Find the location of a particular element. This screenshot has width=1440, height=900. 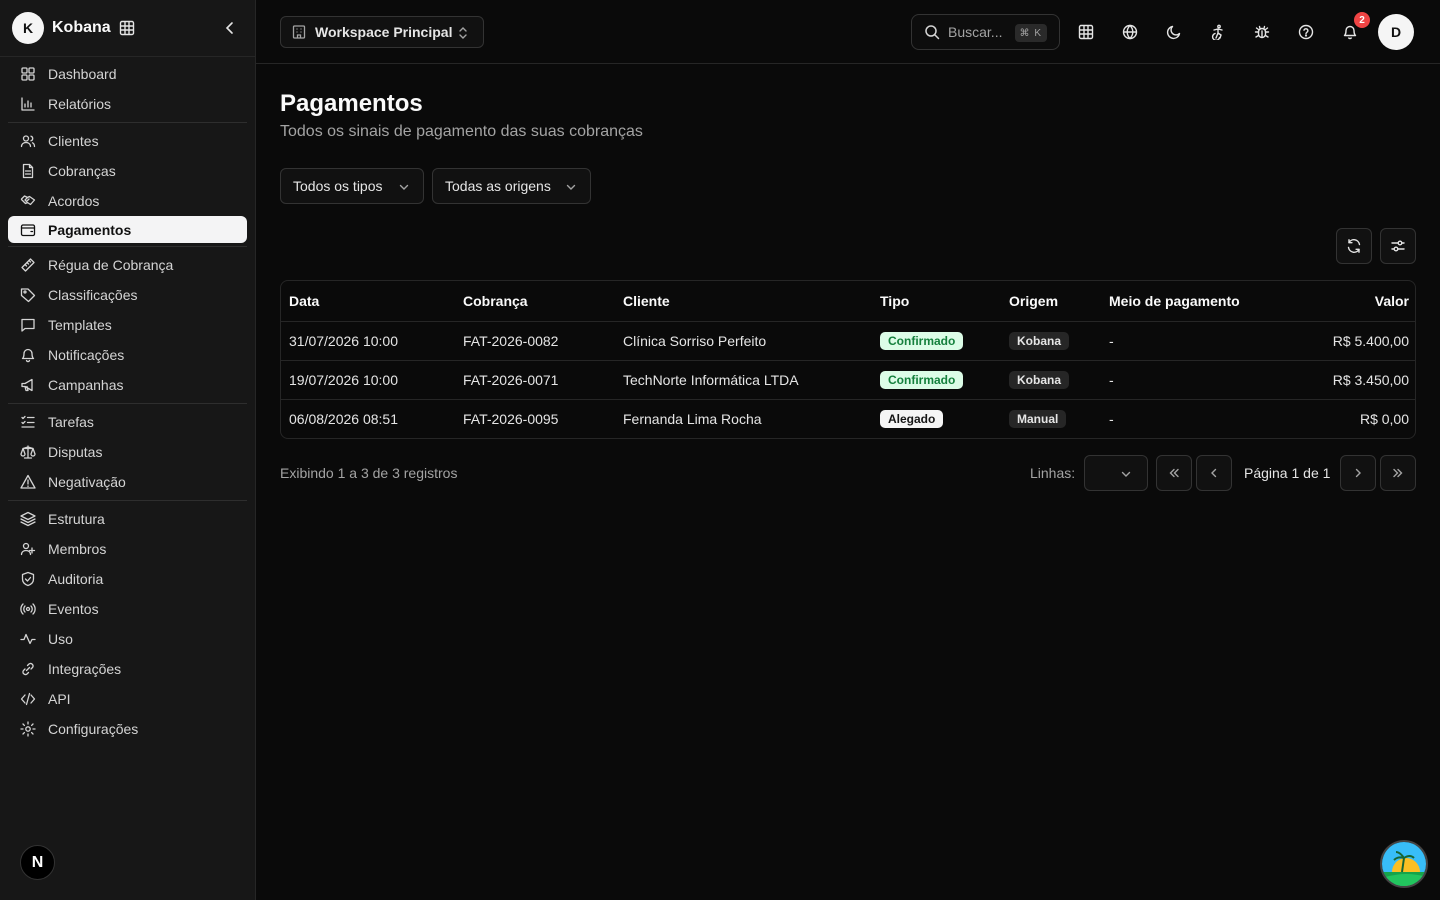

sidebar-item-label: Cobranças is located at coordinates (82, 171).